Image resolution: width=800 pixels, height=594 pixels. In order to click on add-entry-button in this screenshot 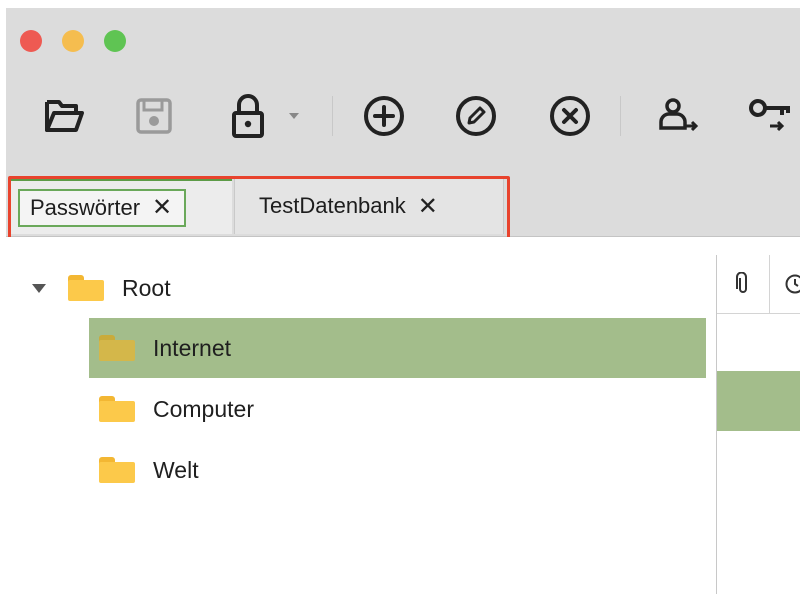, I will do `click(384, 116)`.